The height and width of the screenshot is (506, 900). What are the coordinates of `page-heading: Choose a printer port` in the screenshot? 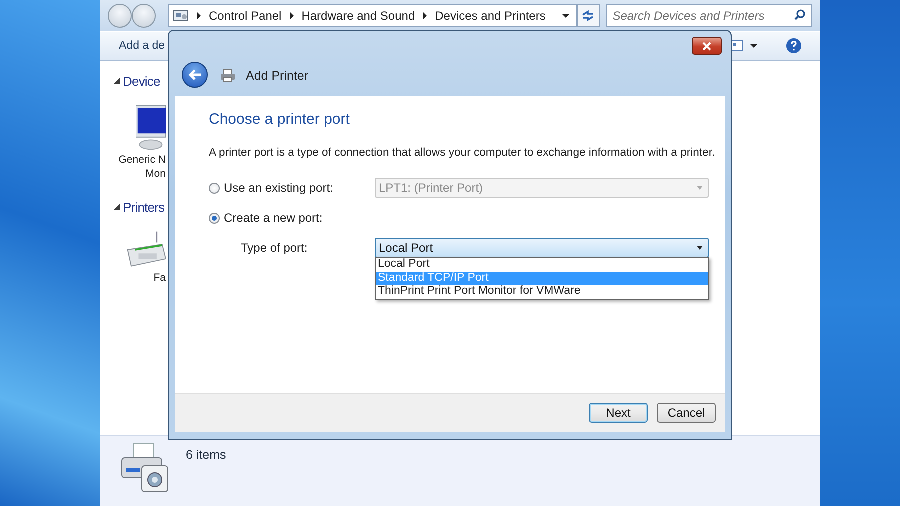 It's located at (280, 119).